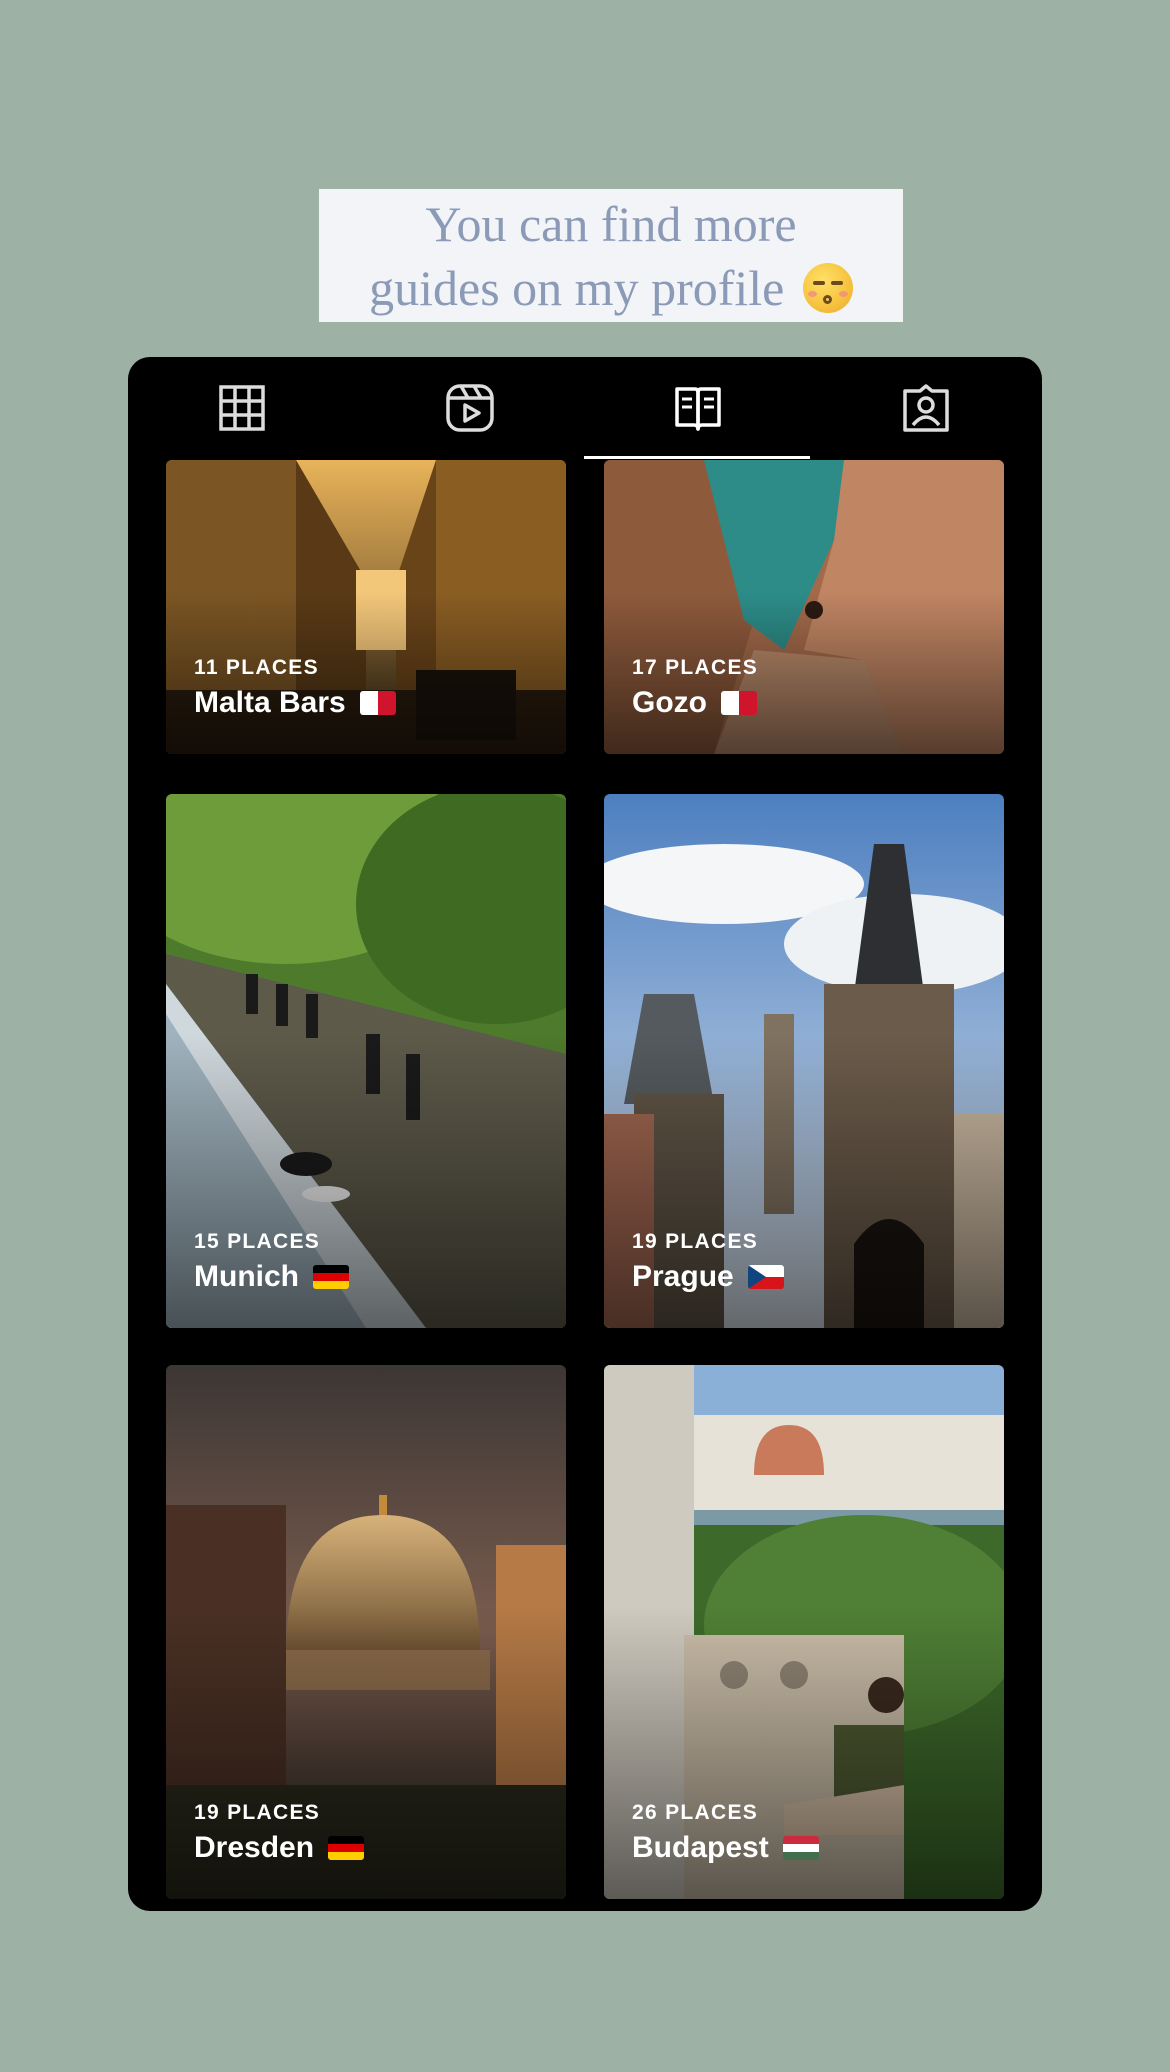 The image size is (1170, 2072). I want to click on story-caption: You can find more guides on my profile, so click(611, 255).